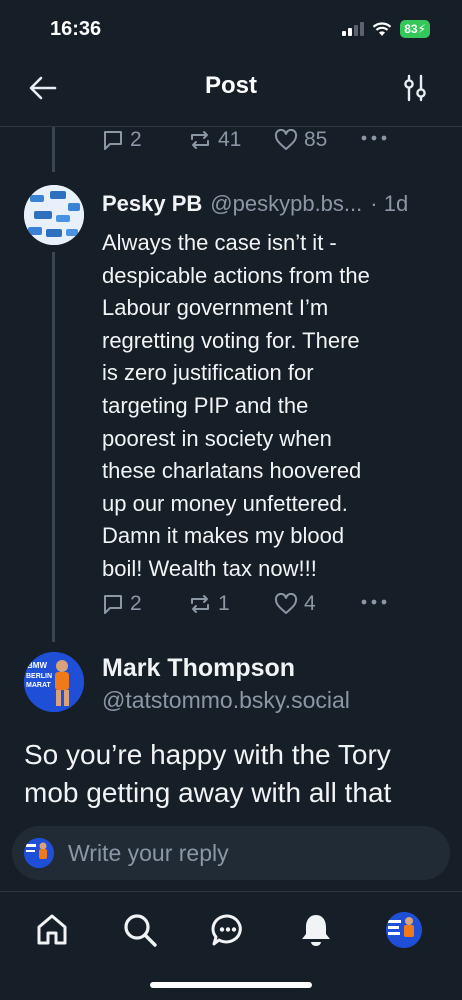 The height and width of the screenshot is (1000, 462). I want to click on avatar-image: BMW BERLIN MARAT, so click(54, 682).